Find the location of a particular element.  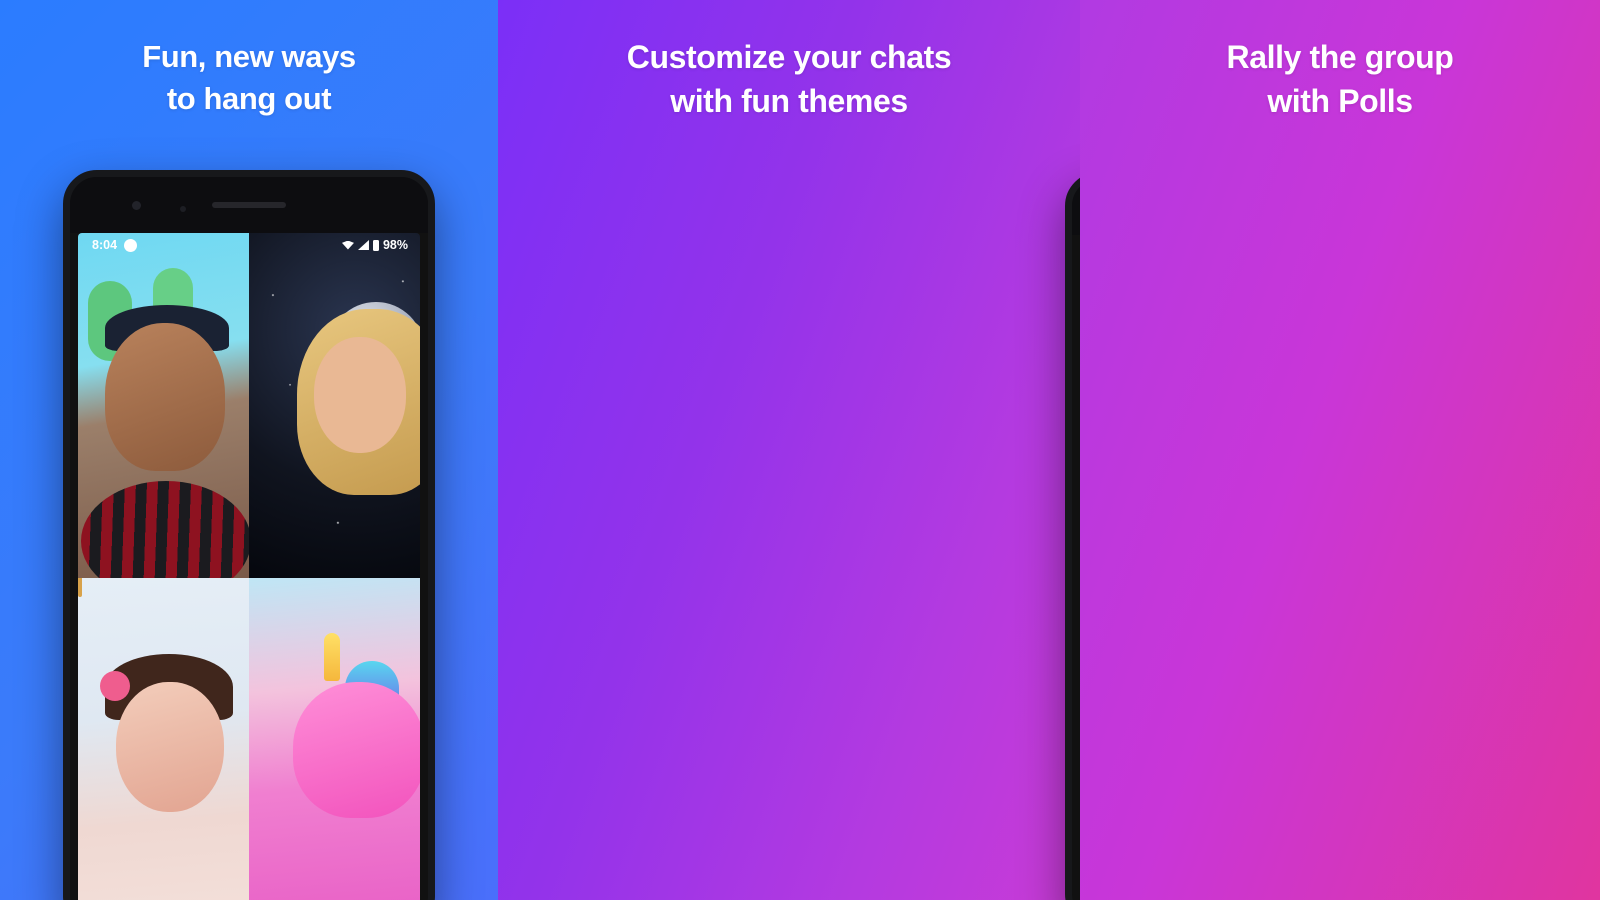

panel-1-headline: Fun, new ways to hang out is located at coordinates (249, 78).